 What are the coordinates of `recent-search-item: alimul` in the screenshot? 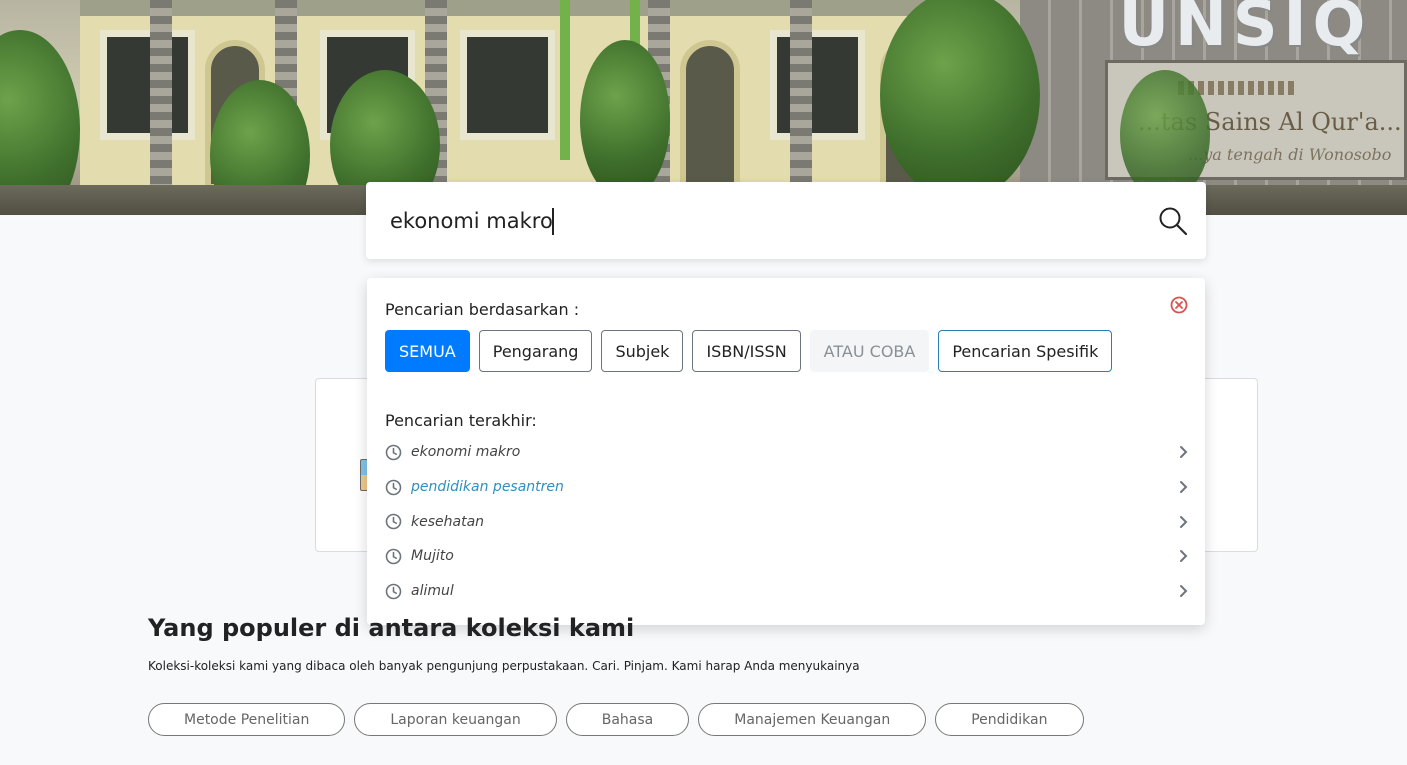 It's located at (787, 591).